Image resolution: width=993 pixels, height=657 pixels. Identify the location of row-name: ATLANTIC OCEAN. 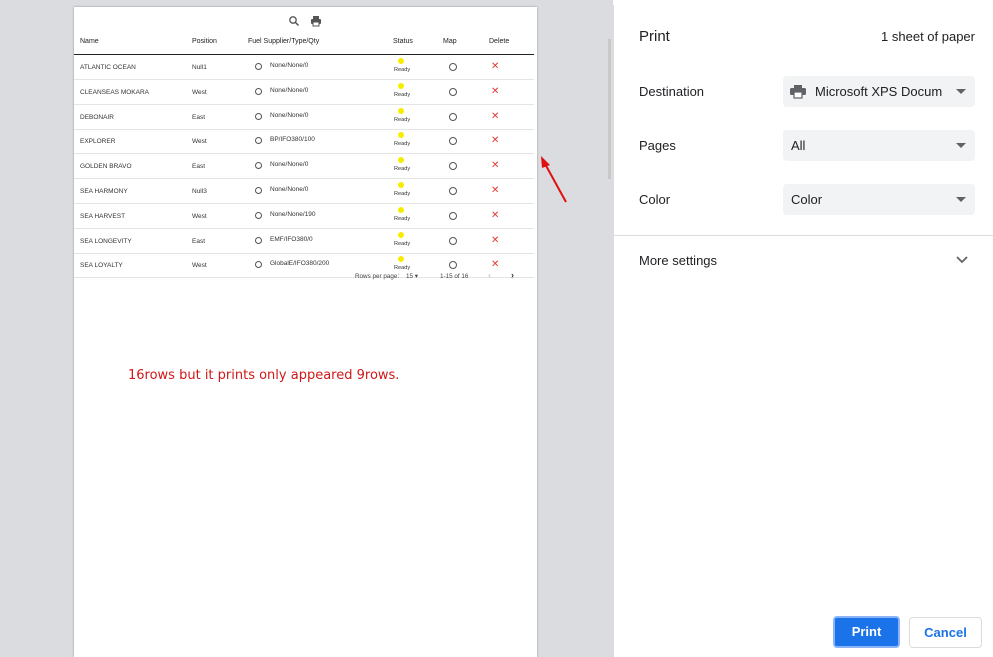
(108, 67).